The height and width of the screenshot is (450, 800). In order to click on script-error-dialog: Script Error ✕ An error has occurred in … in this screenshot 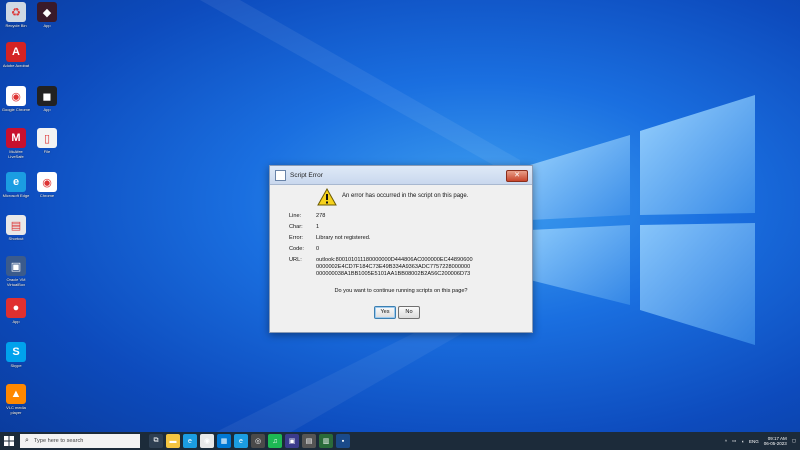, I will do `click(401, 249)`.